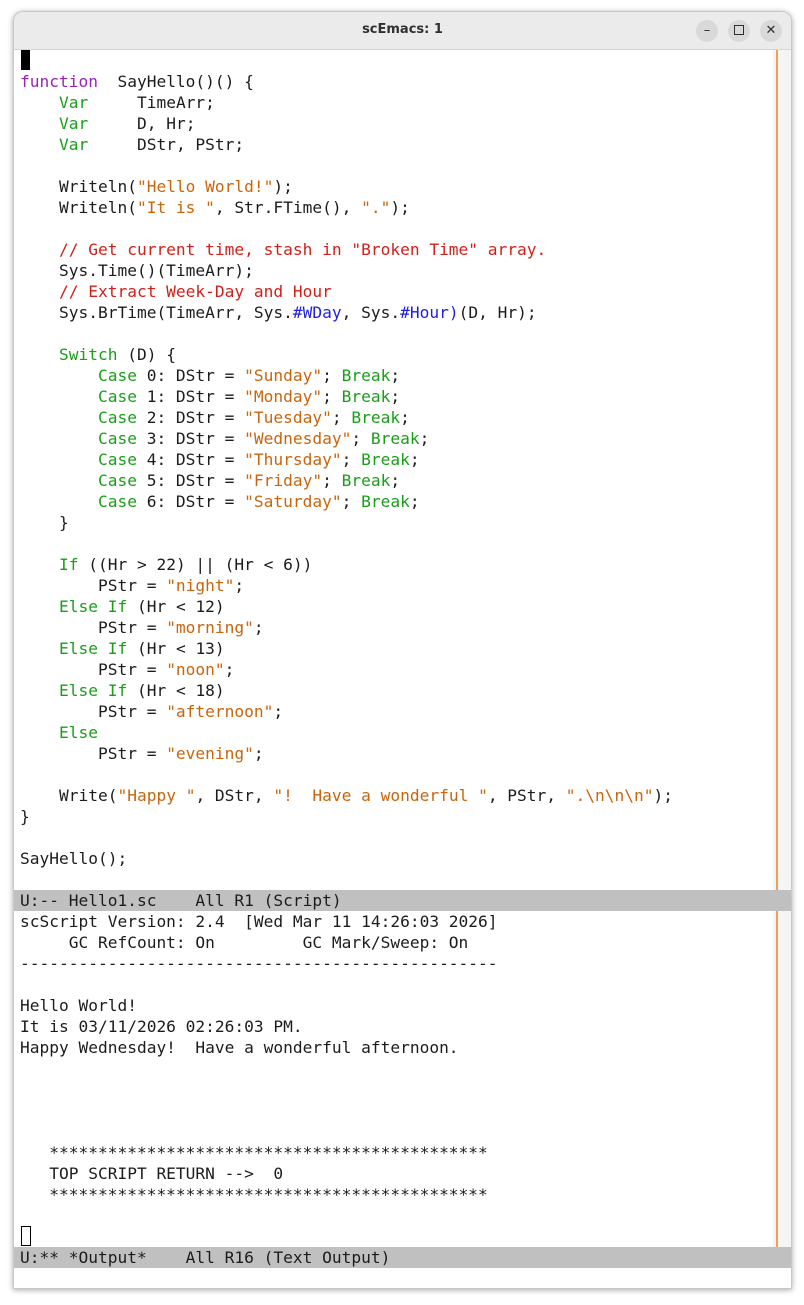 The image size is (804, 1305). What do you see at coordinates (402, 31) in the screenshot?
I see `title-bar: scEmacs: 1 – ✕` at bounding box center [402, 31].